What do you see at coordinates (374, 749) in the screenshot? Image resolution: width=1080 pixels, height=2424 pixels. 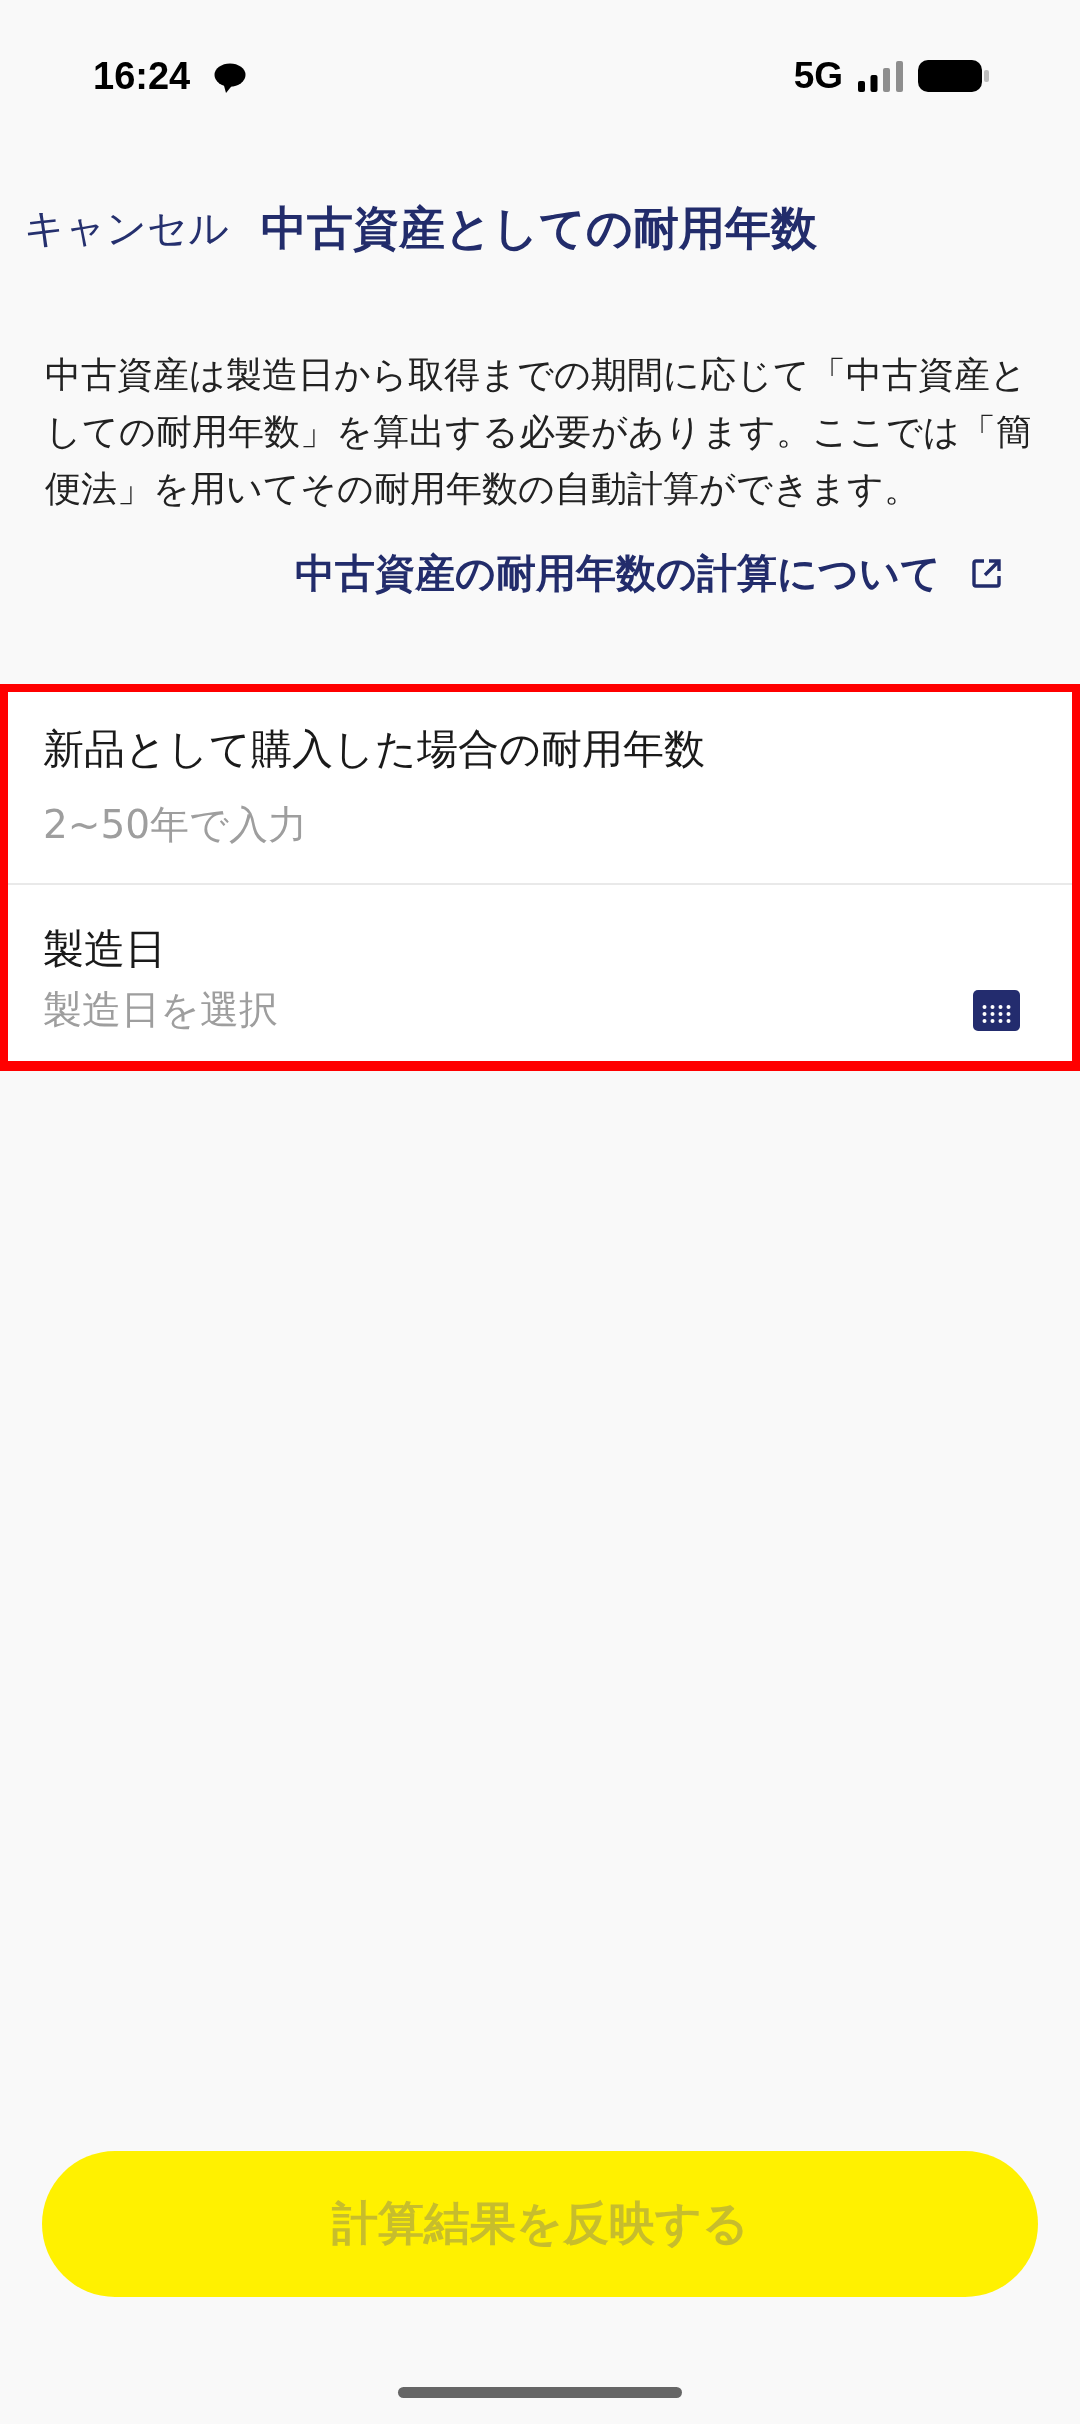 I see `field-label: 新品として購入した場合の耐用年数` at bounding box center [374, 749].